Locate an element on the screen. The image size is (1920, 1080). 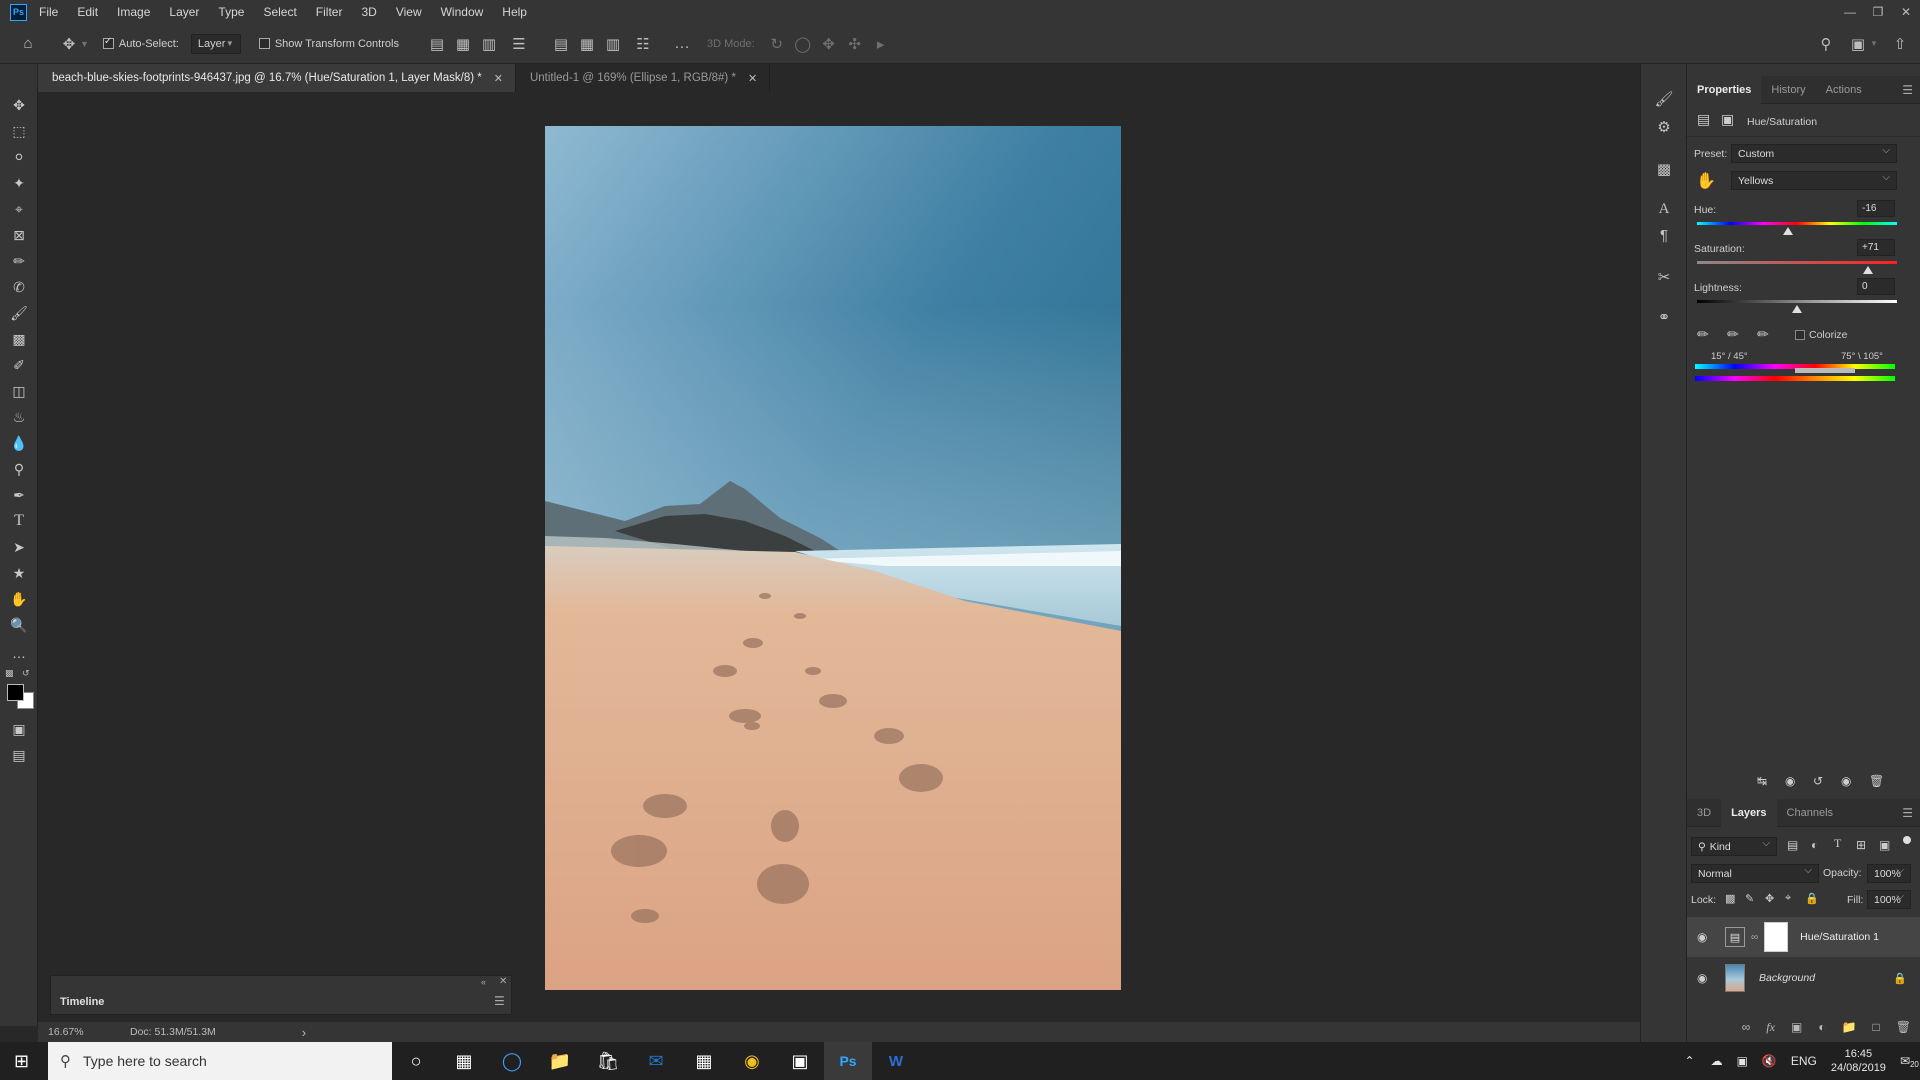
layer-mask-thumbnail is located at coordinates (1776, 937).